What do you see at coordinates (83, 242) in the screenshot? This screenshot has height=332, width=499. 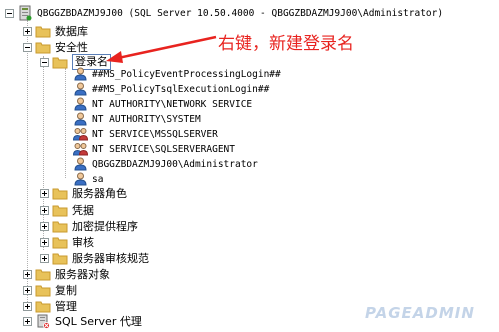 I see `node-label: 审核` at bounding box center [83, 242].